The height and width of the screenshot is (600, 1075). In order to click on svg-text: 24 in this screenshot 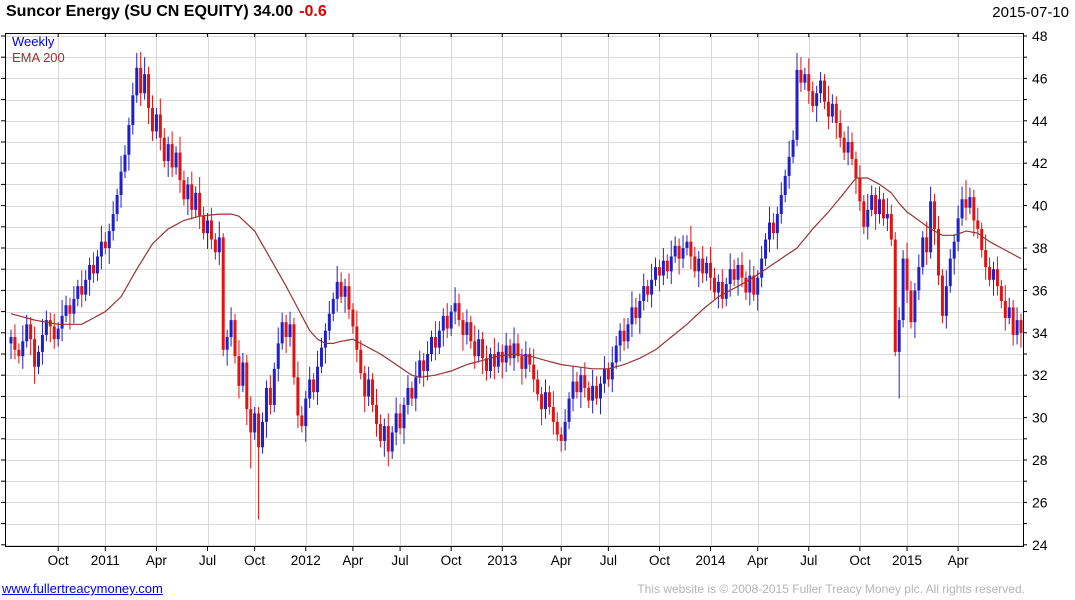, I will do `click(1040, 545)`.